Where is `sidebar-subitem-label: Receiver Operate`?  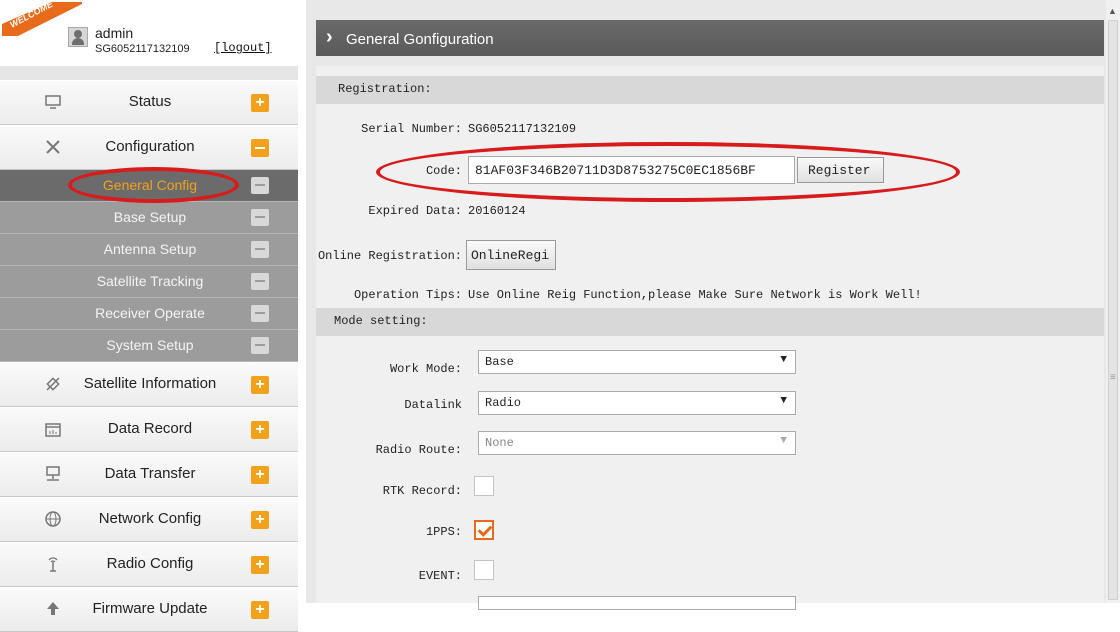 sidebar-subitem-label: Receiver Operate is located at coordinates (150, 313).